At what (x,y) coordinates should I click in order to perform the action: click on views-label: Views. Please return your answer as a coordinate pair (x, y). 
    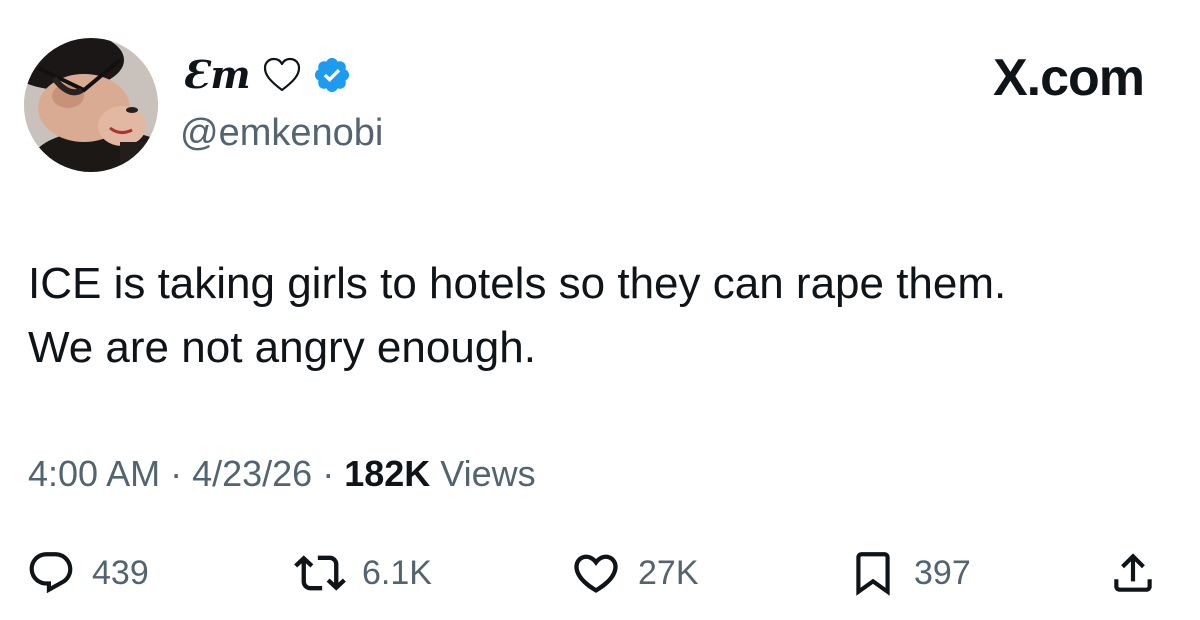
    Looking at the image, I should click on (488, 473).